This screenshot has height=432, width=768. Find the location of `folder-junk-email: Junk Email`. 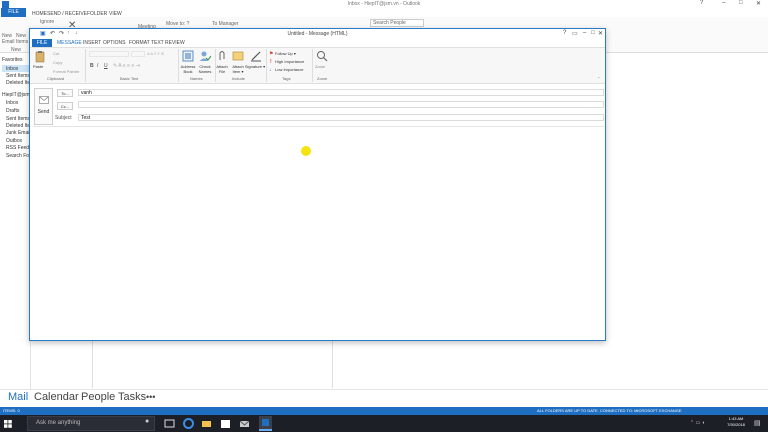

folder-junk-email: Junk Email is located at coordinates (18, 133).